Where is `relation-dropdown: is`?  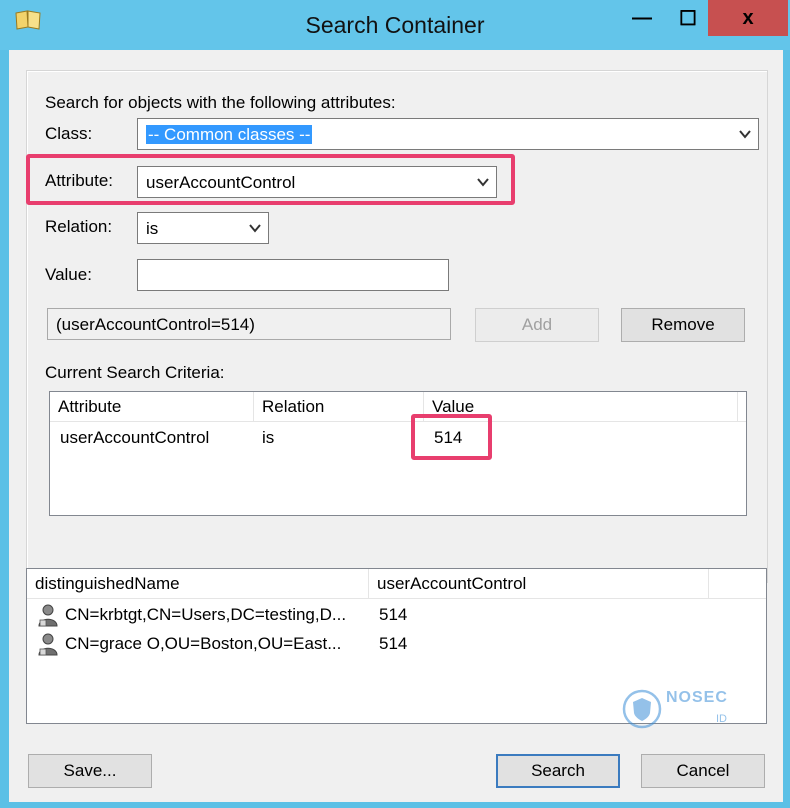 relation-dropdown: is is located at coordinates (203, 228).